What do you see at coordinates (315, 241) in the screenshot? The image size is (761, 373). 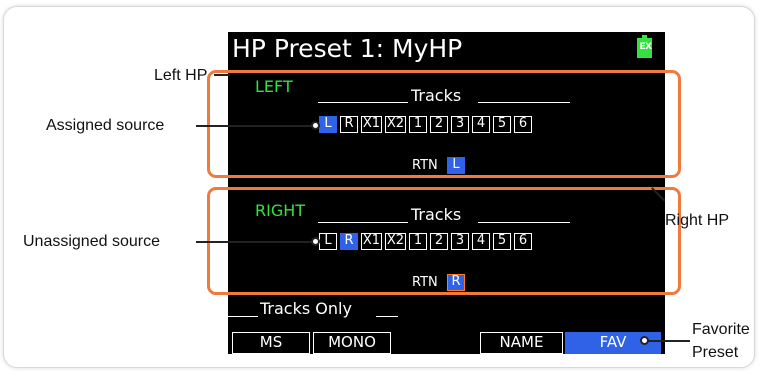 I see `unassigned-source-dot` at bounding box center [315, 241].